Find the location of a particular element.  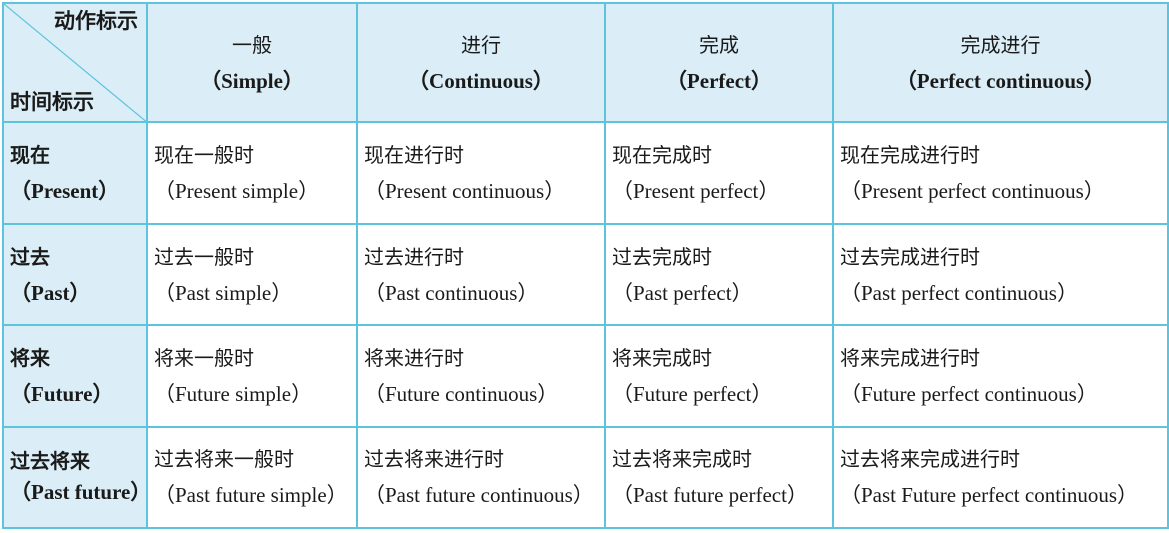

aspect-header-cn: 完成 is located at coordinates (719, 44).